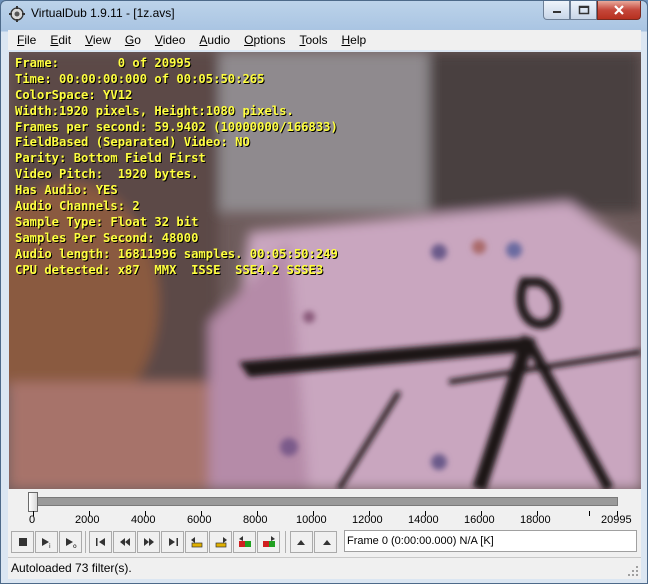 Image resolution: width=648 pixels, height=584 pixels. What do you see at coordinates (103, 63) in the screenshot?
I see `info-line: Frame: 0 of 20995` at bounding box center [103, 63].